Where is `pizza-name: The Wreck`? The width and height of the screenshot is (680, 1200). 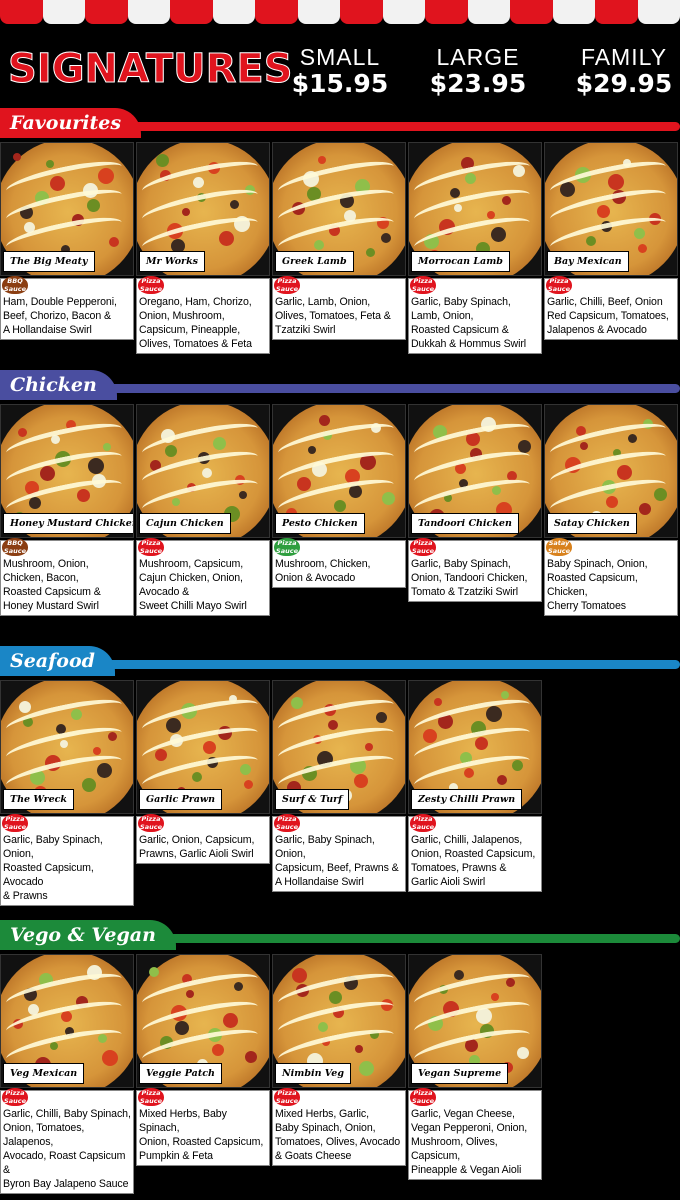 pizza-name: The Wreck is located at coordinates (38, 799).